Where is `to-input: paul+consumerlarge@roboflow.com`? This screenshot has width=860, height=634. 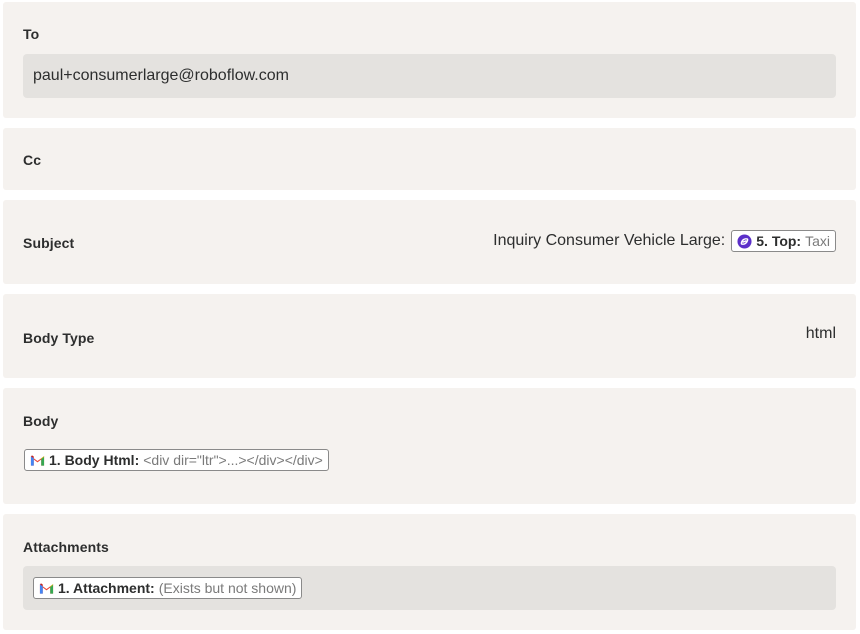 to-input: paul+consumerlarge@roboflow.com is located at coordinates (429, 76).